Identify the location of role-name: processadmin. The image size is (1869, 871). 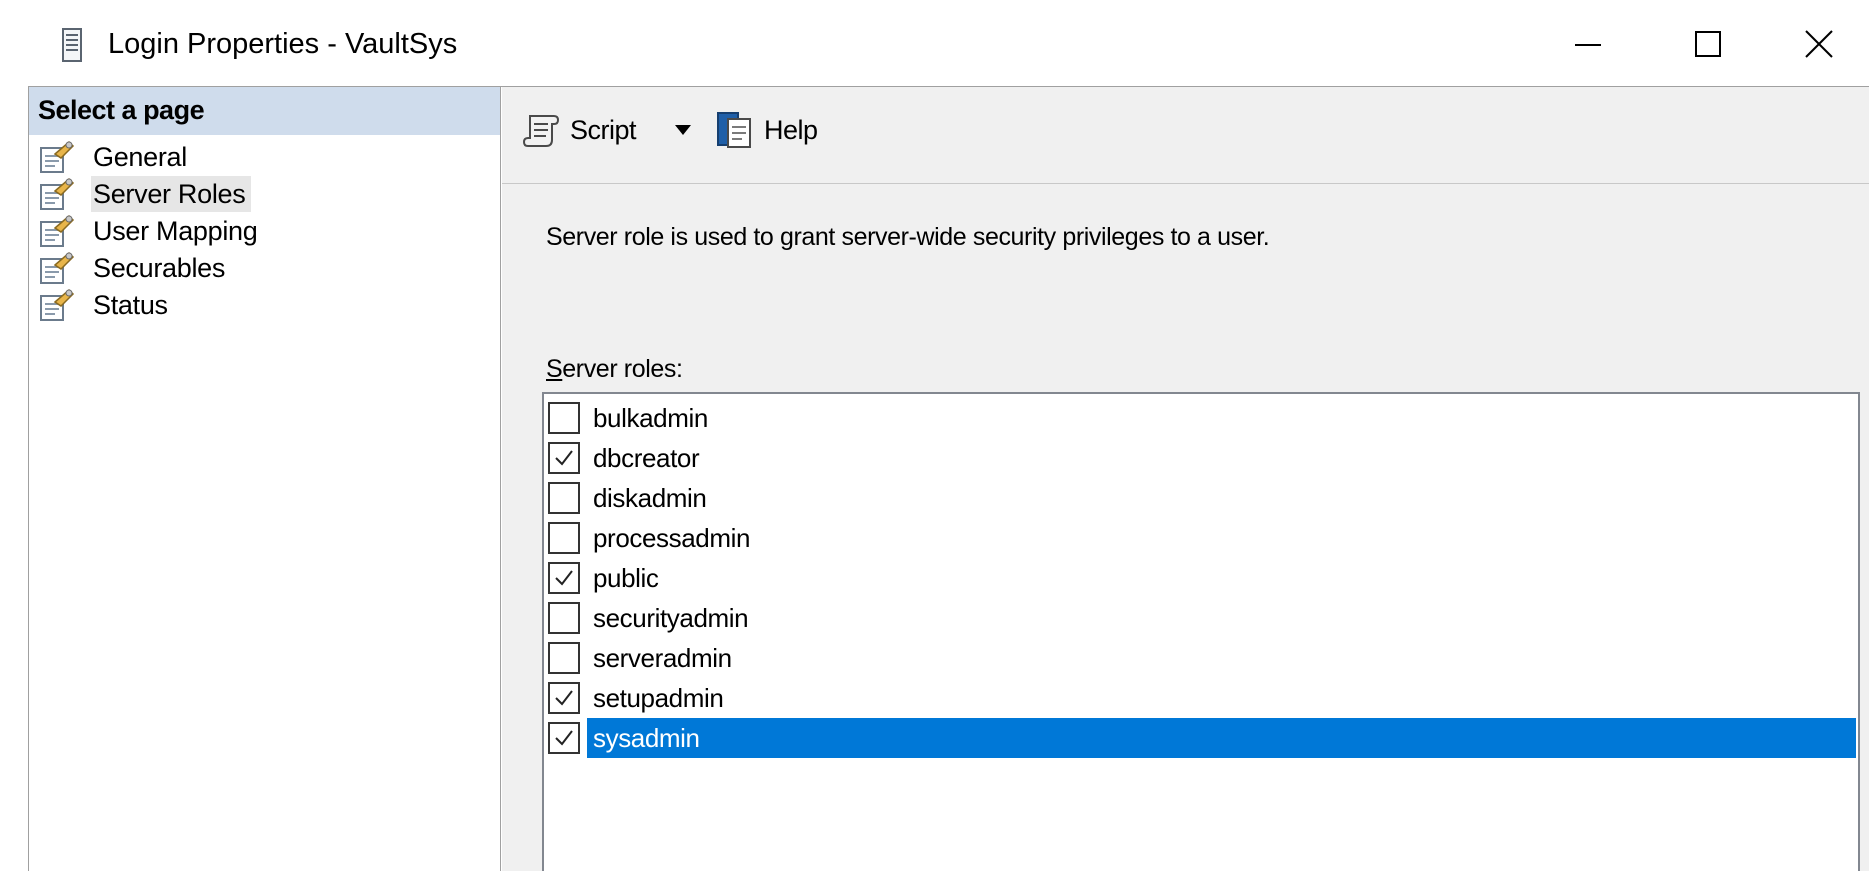
(672, 538).